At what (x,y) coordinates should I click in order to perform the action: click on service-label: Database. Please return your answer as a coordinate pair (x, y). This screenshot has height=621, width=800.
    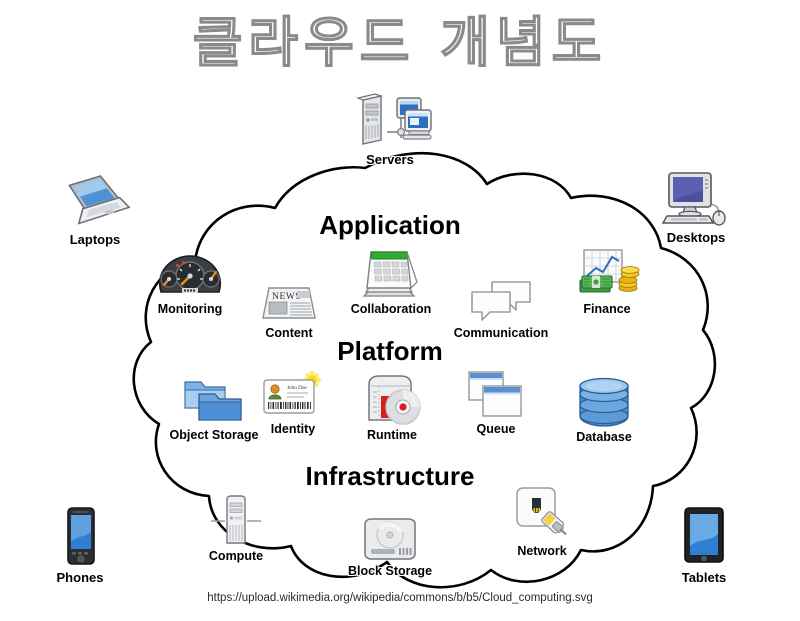
    Looking at the image, I should click on (604, 437).